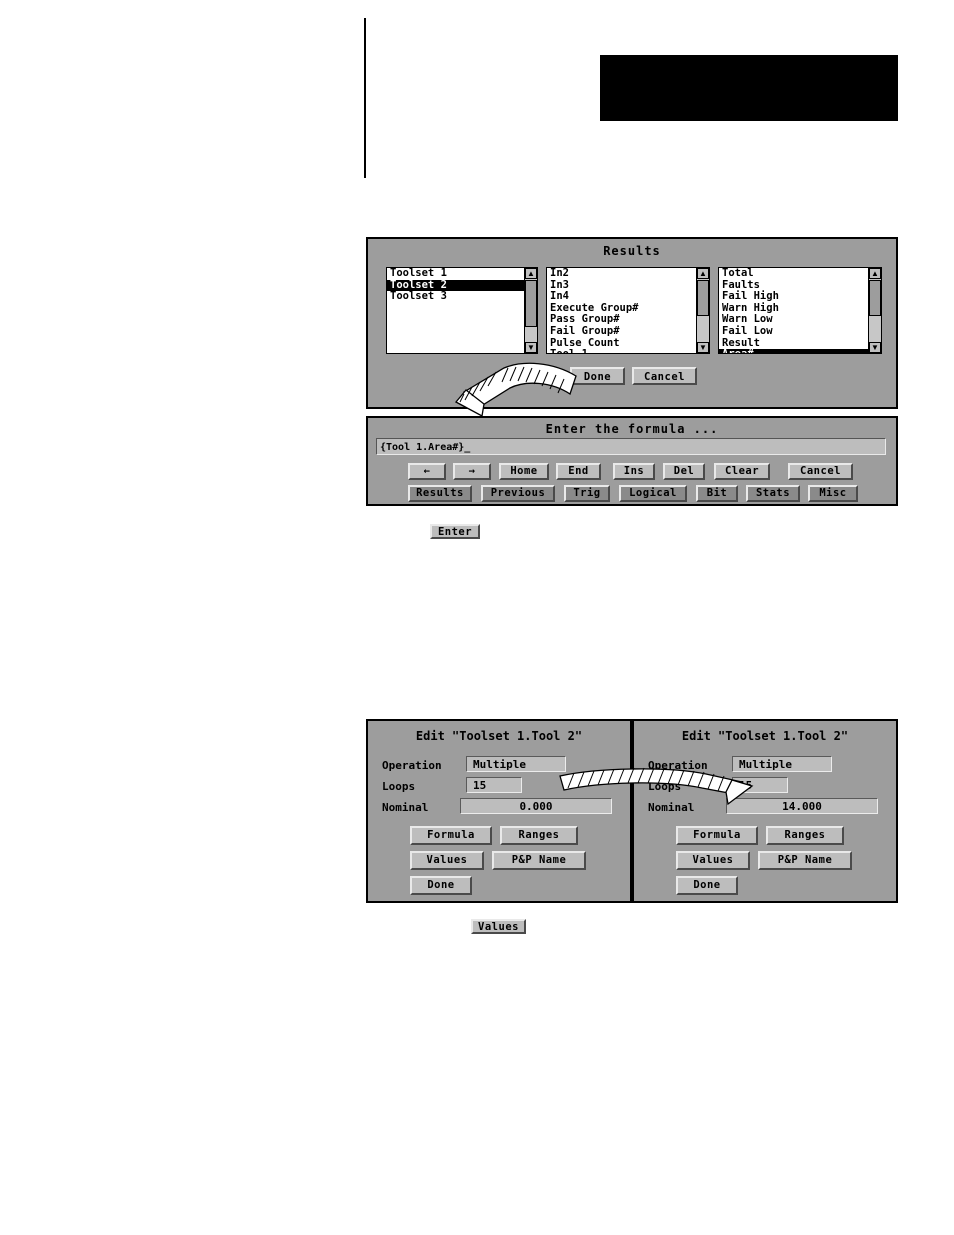 This screenshot has width=954, height=1235. Describe the element at coordinates (472, 471) in the screenshot. I see `right-arrow-button: →` at that location.